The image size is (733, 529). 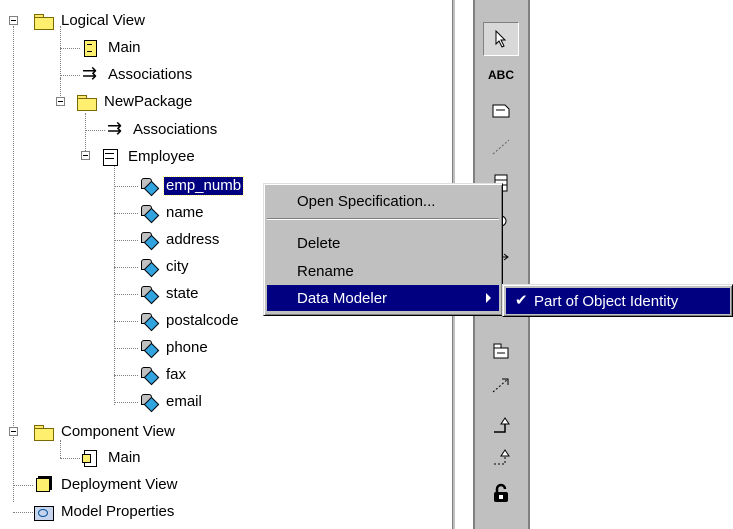 What do you see at coordinates (119, 484) in the screenshot?
I see `tree-item-label: Deployment View` at bounding box center [119, 484].